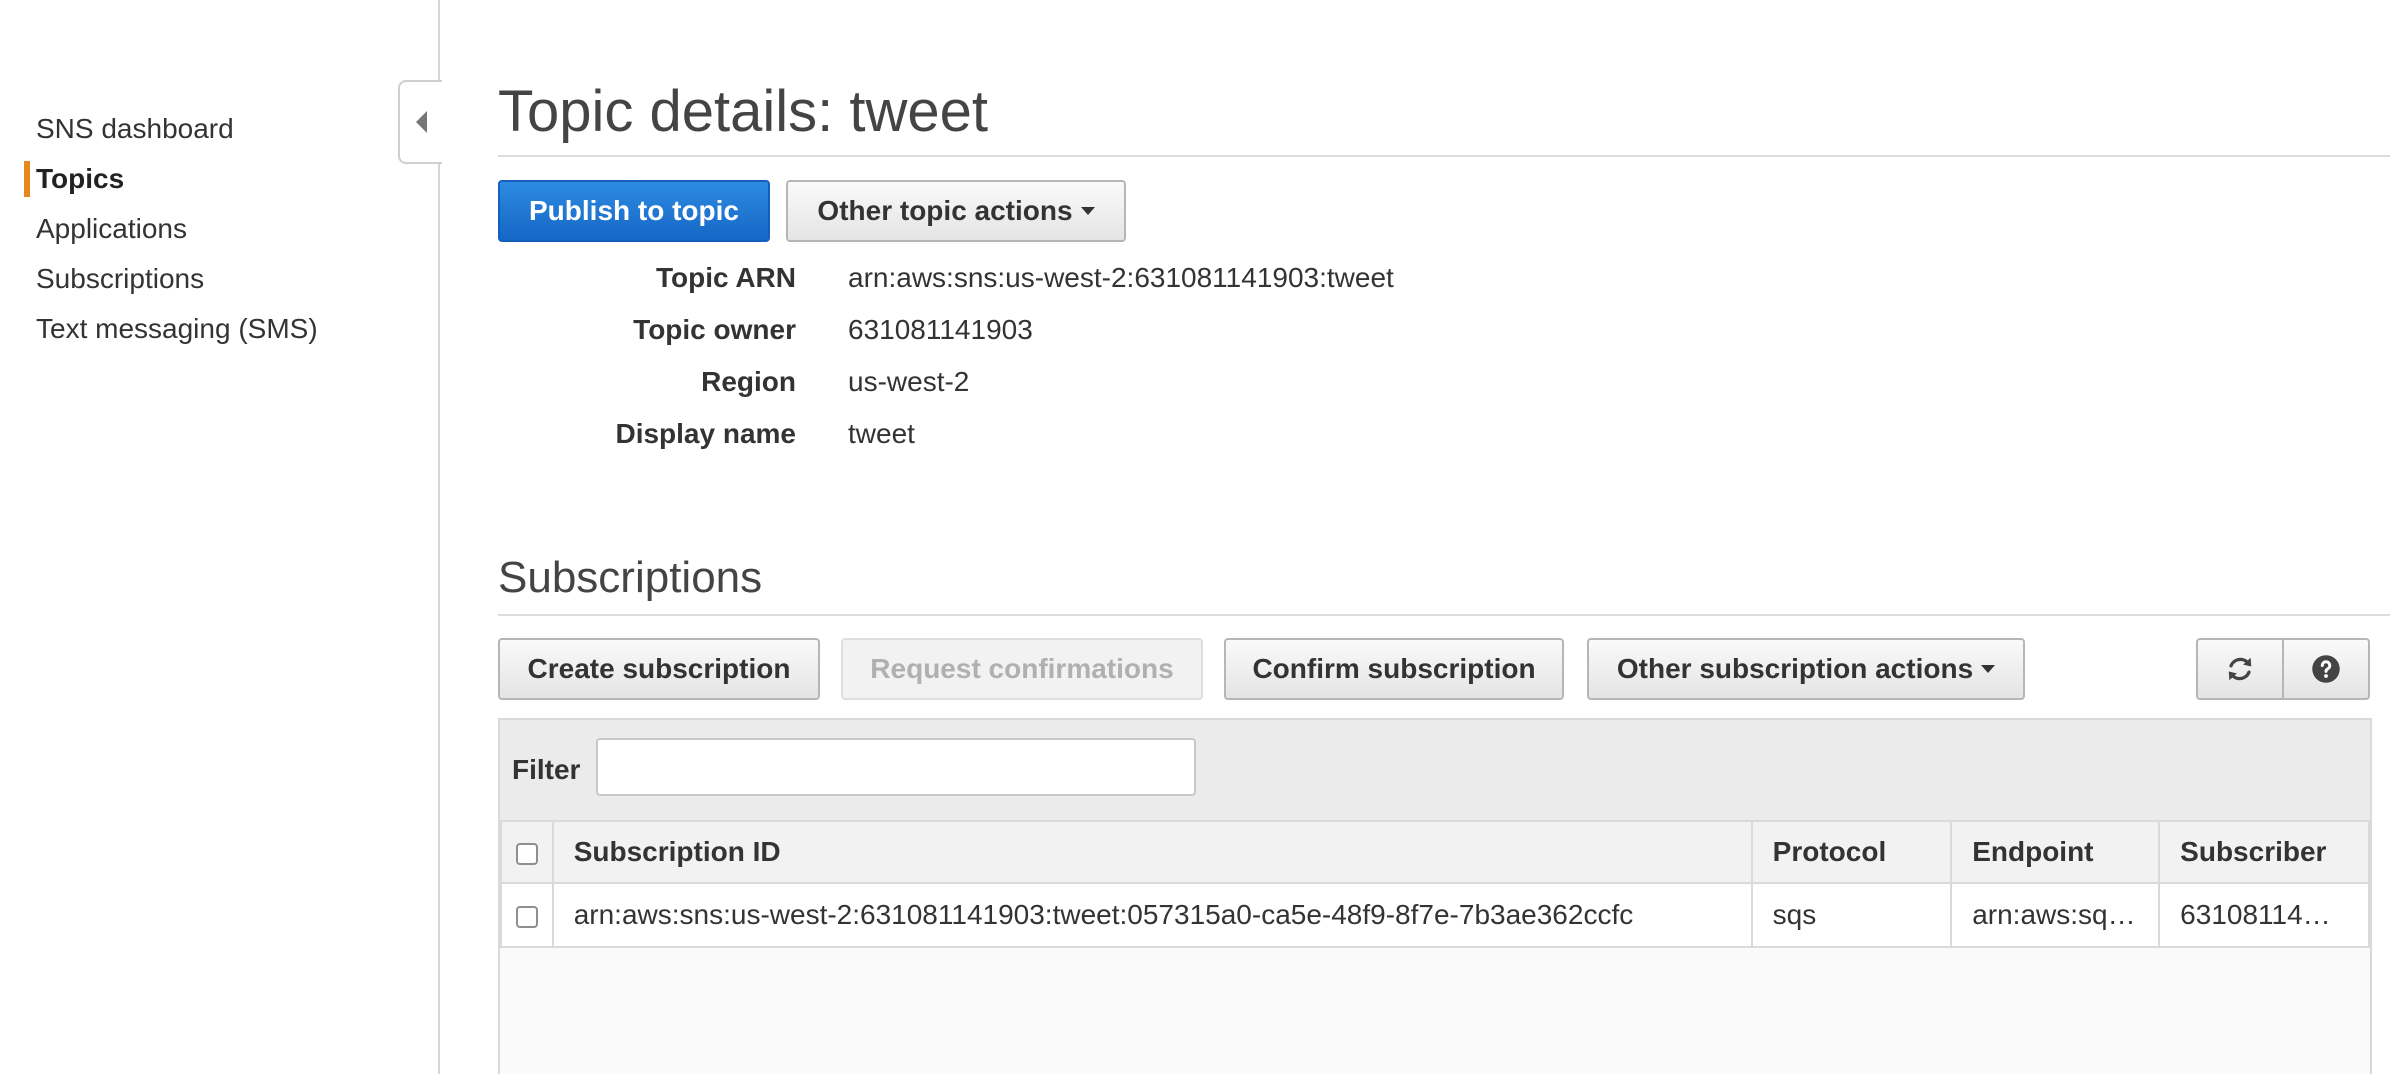  What do you see at coordinates (2055, 852) in the screenshot?
I see `column-header-endpoint: Endpoint` at bounding box center [2055, 852].